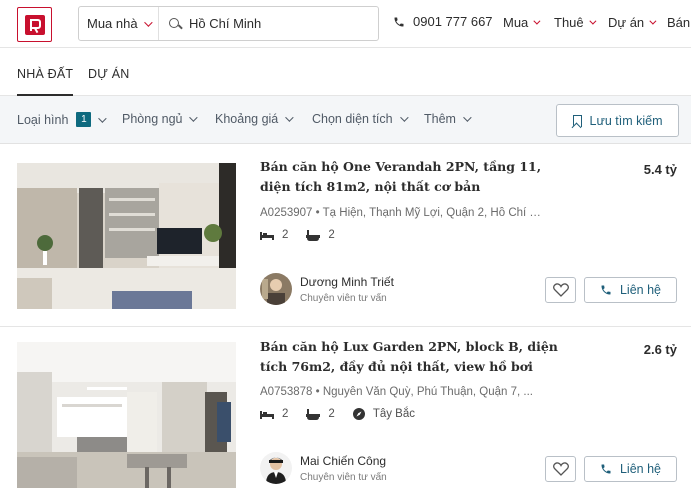 The height and width of the screenshot is (500, 691). What do you see at coordinates (569, 22) in the screenshot?
I see `nav-label: Thuê` at bounding box center [569, 22].